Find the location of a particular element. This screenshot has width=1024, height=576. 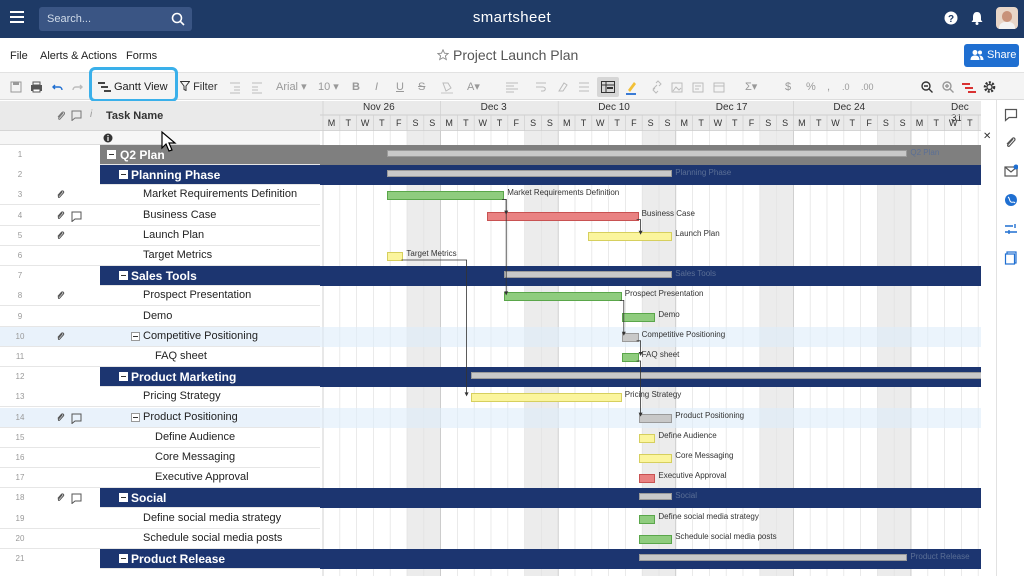

summary-icon is located at coordinates (1011, 258).